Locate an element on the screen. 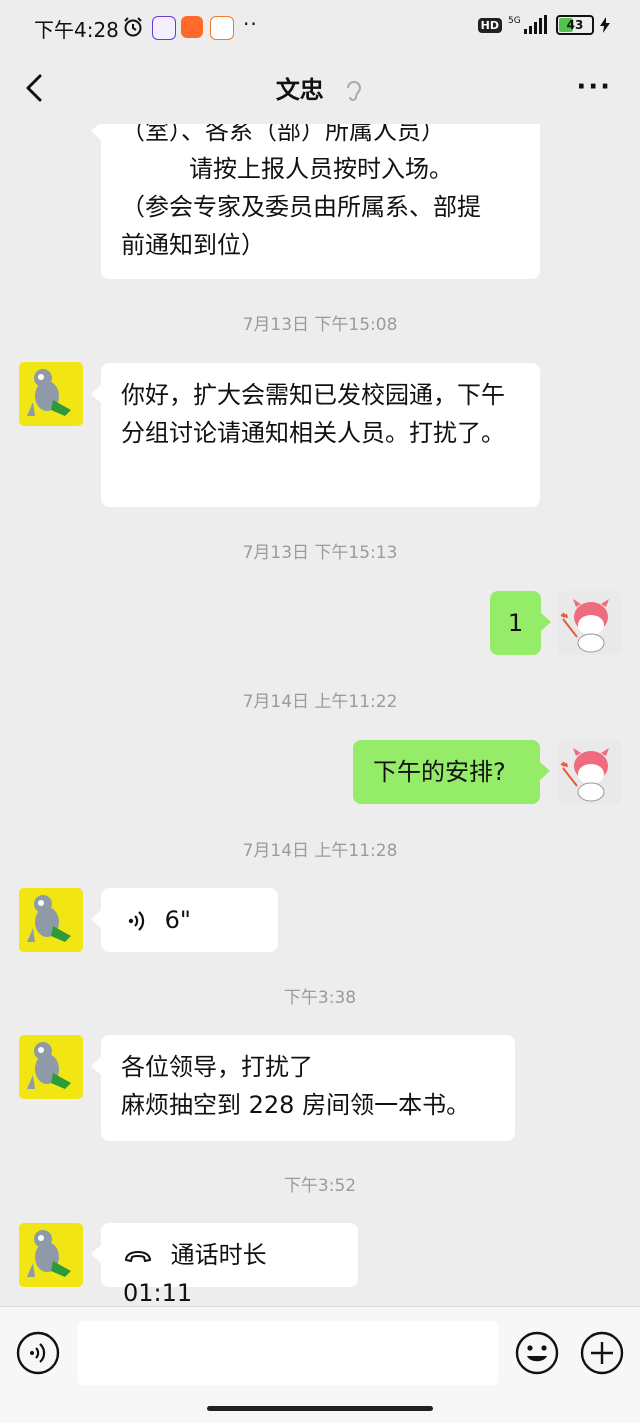  notice-line-4: 前通知到位） is located at coordinates (193, 245).